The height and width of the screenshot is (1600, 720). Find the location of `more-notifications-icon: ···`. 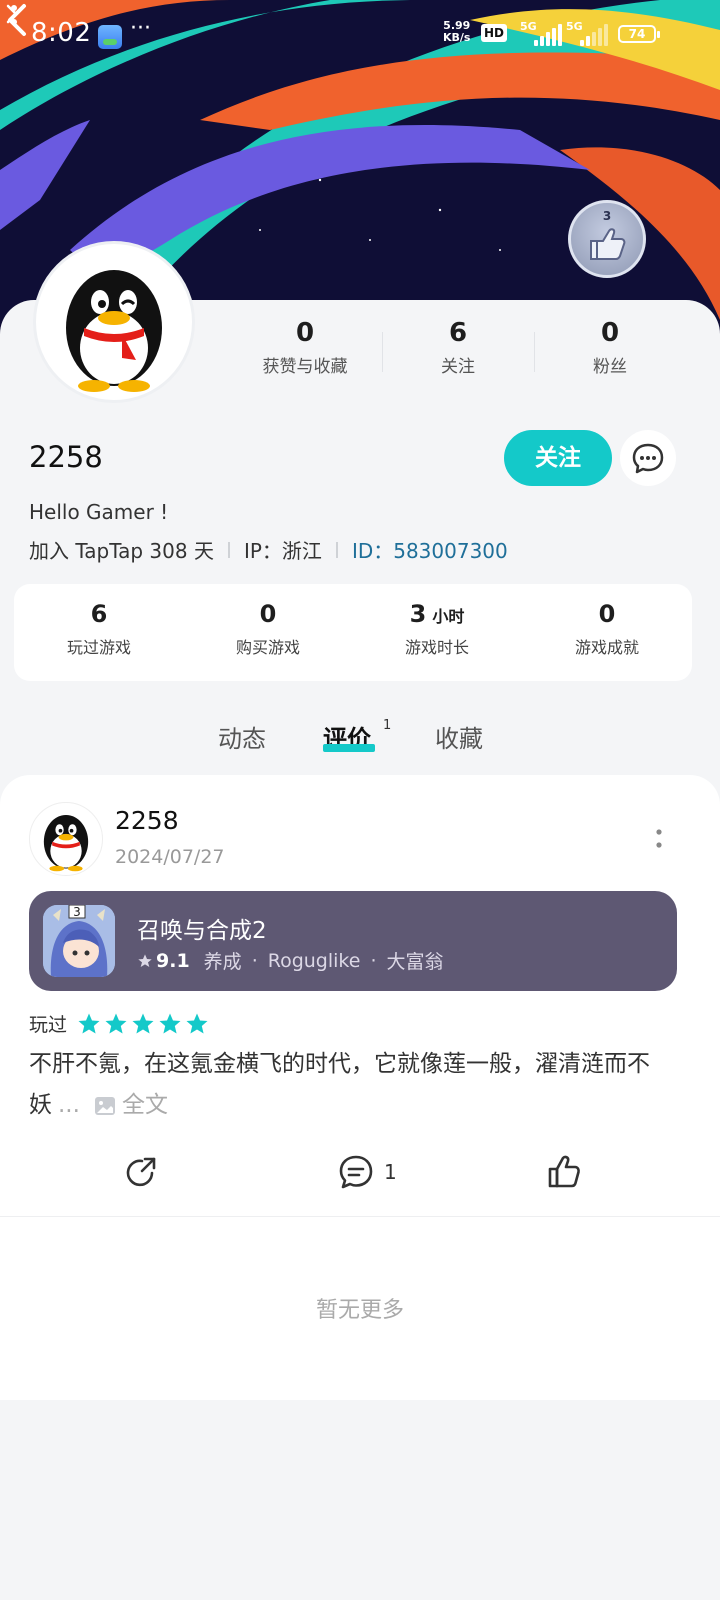

more-notifications-icon: ··· is located at coordinates (140, 28).